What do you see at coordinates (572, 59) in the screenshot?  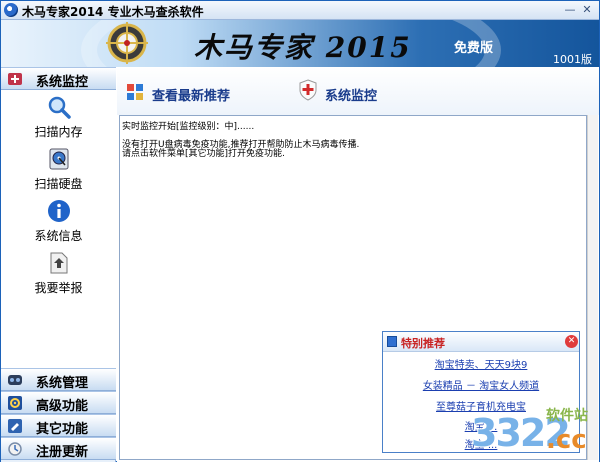 I see `version-label: 1001版` at bounding box center [572, 59].